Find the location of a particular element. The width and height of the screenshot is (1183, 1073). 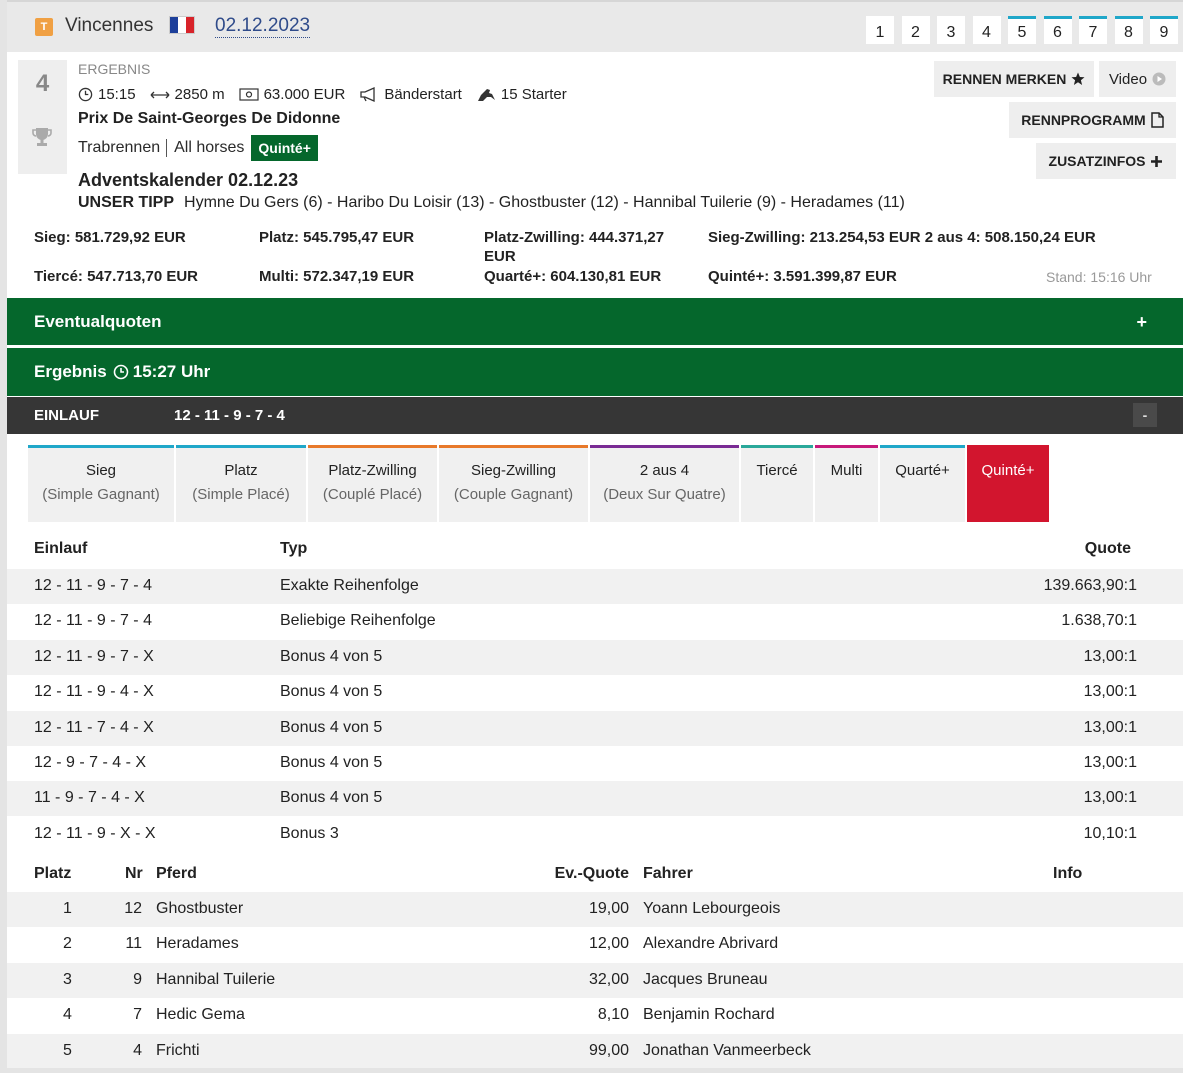

bet-tab-label: Platz is located at coordinates (241, 470).